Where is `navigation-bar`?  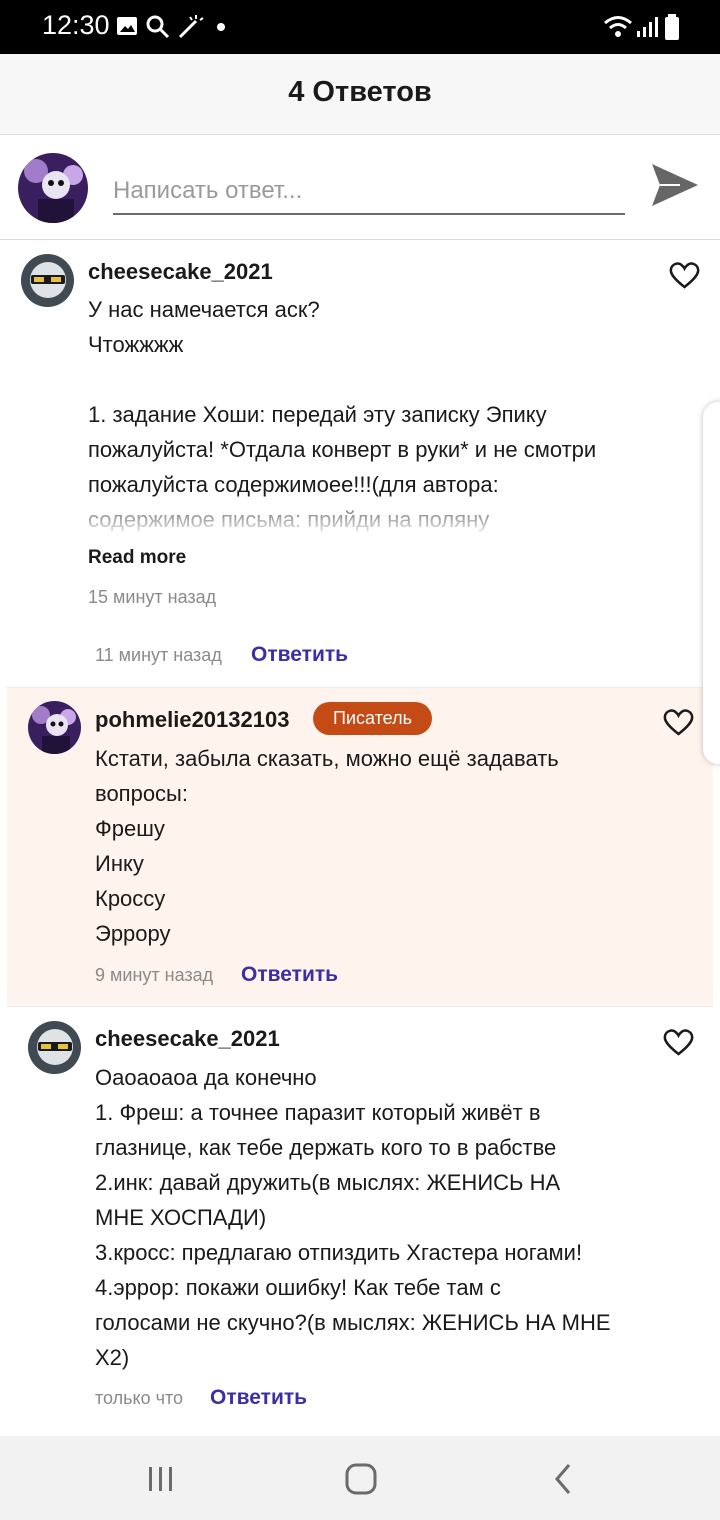
navigation-bar is located at coordinates (360, 1478).